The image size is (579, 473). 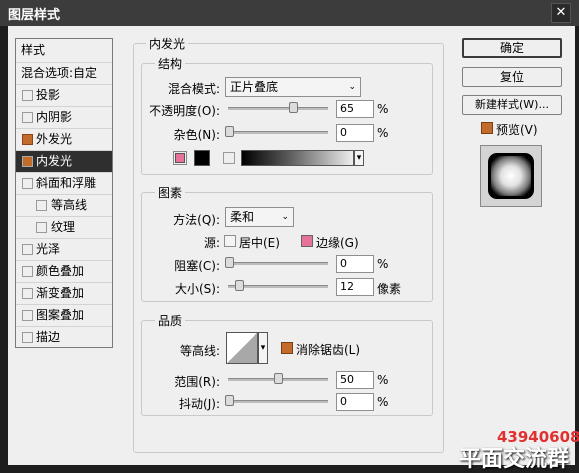 I want to click on technique-select: 柔和 ⌄, so click(x=259, y=217).